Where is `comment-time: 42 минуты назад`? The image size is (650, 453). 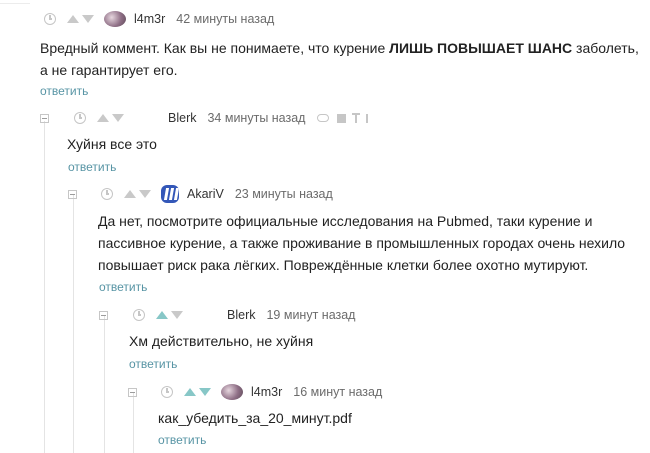 comment-time: 42 минуты назад is located at coordinates (225, 19).